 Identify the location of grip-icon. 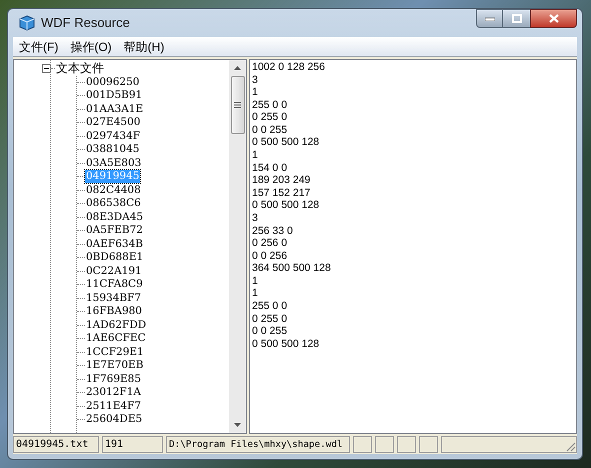
(237, 105).